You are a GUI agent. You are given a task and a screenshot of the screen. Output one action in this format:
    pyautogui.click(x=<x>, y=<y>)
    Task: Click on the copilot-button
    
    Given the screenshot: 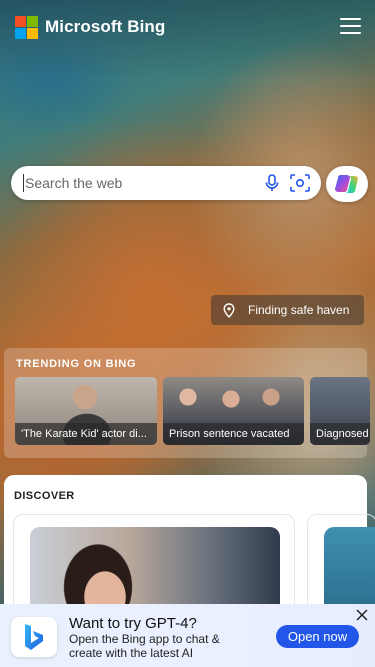 What is the action you would take?
    pyautogui.click(x=347, y=184)
    